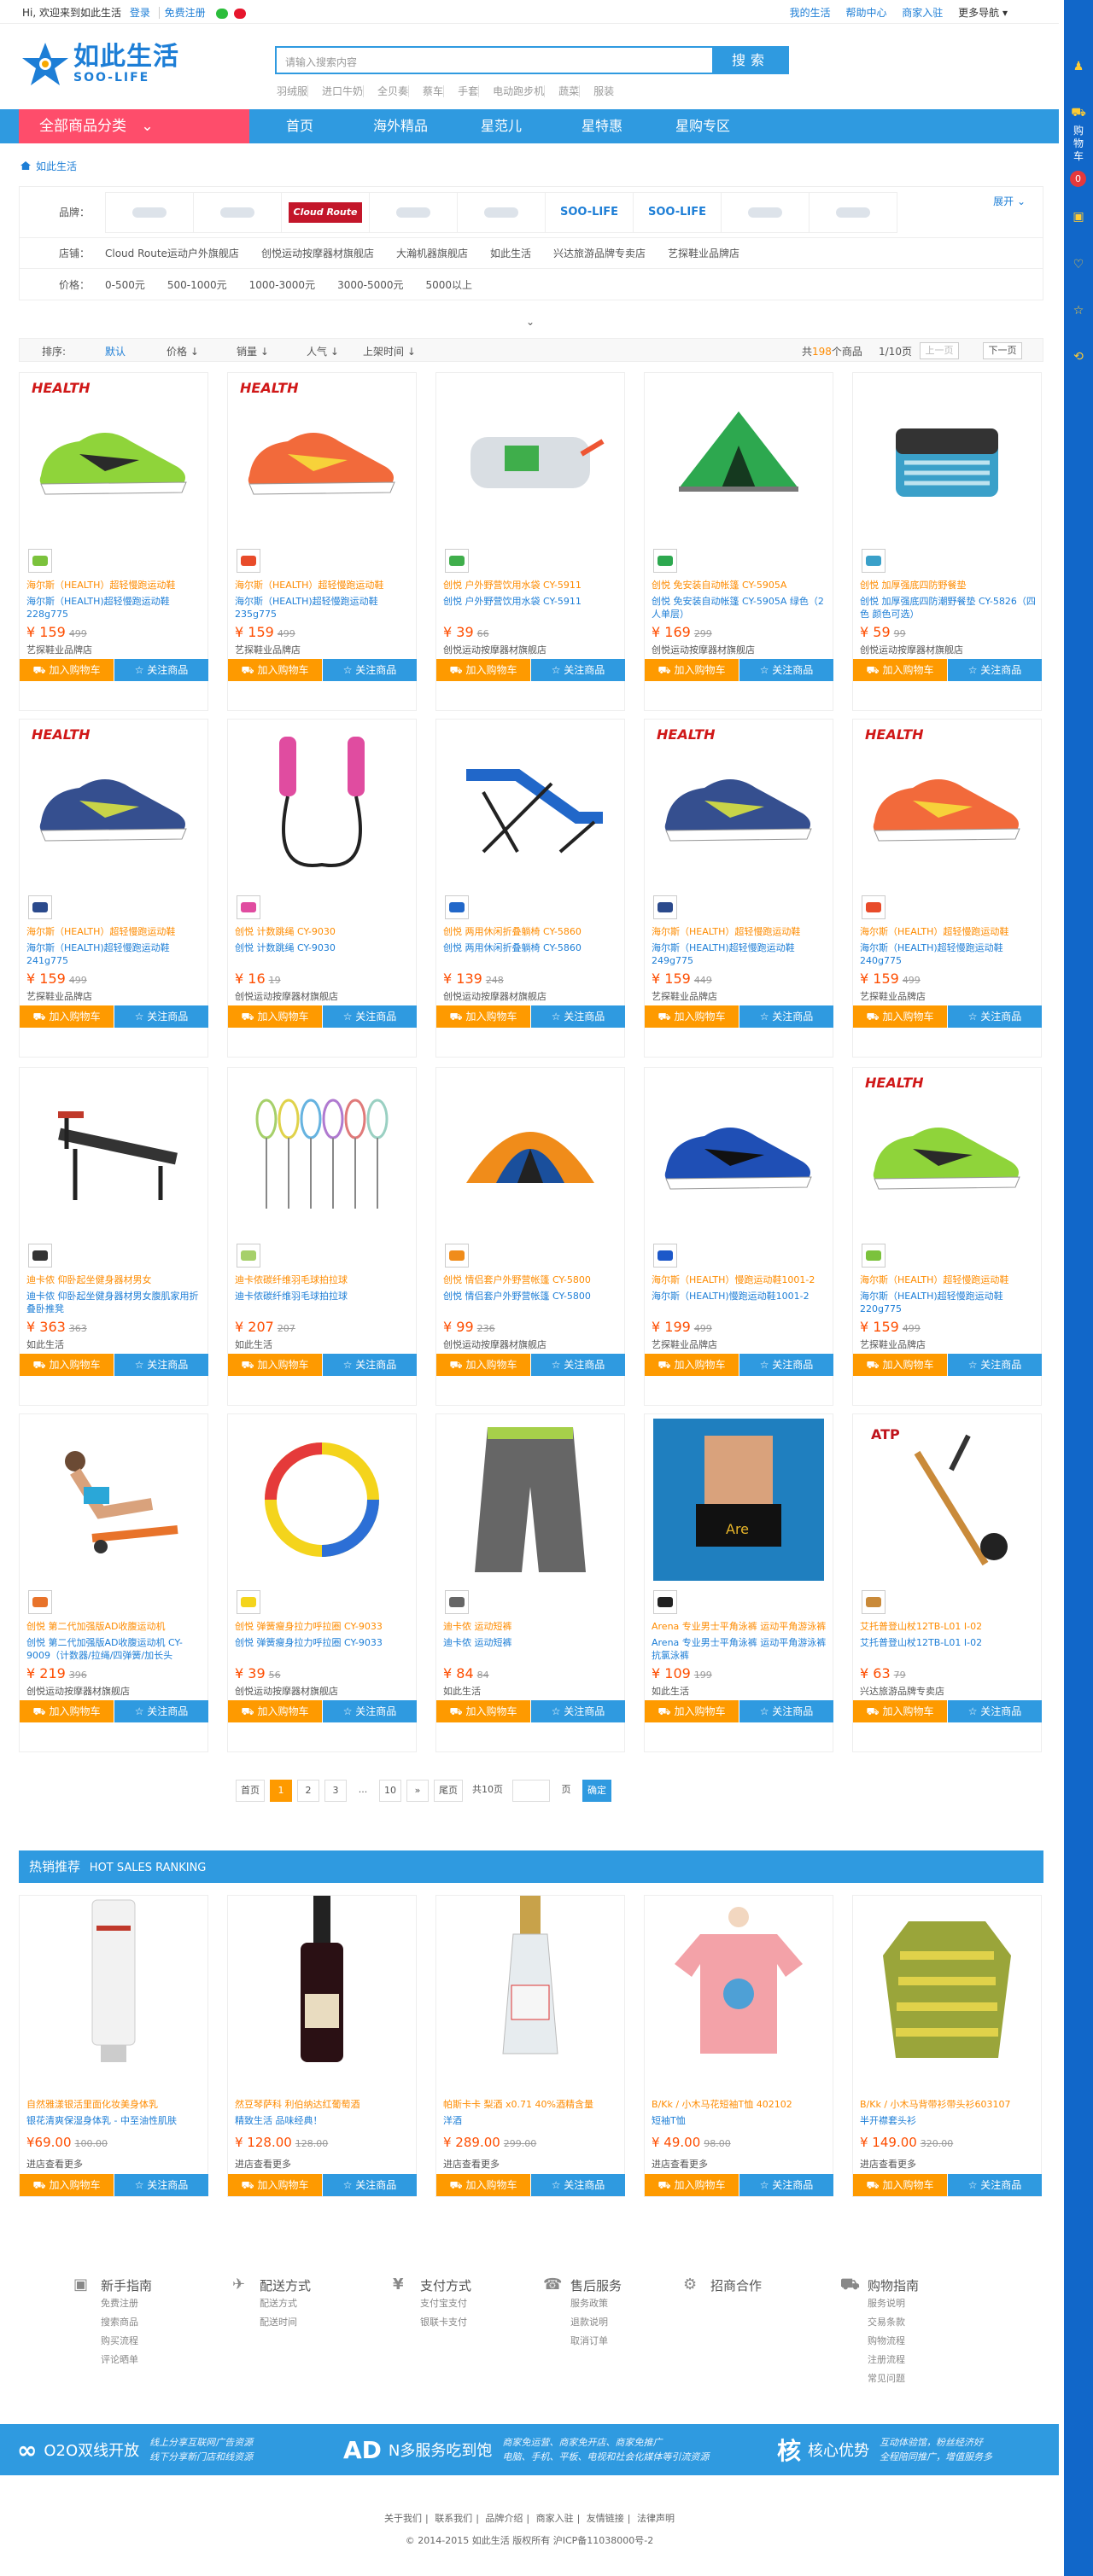  Describe the element at coordinates (323, 608) in the screenshot. I see `product-description: 海尔斯（HEALTH)超轻慢跑运动鞋235g775` at that location.